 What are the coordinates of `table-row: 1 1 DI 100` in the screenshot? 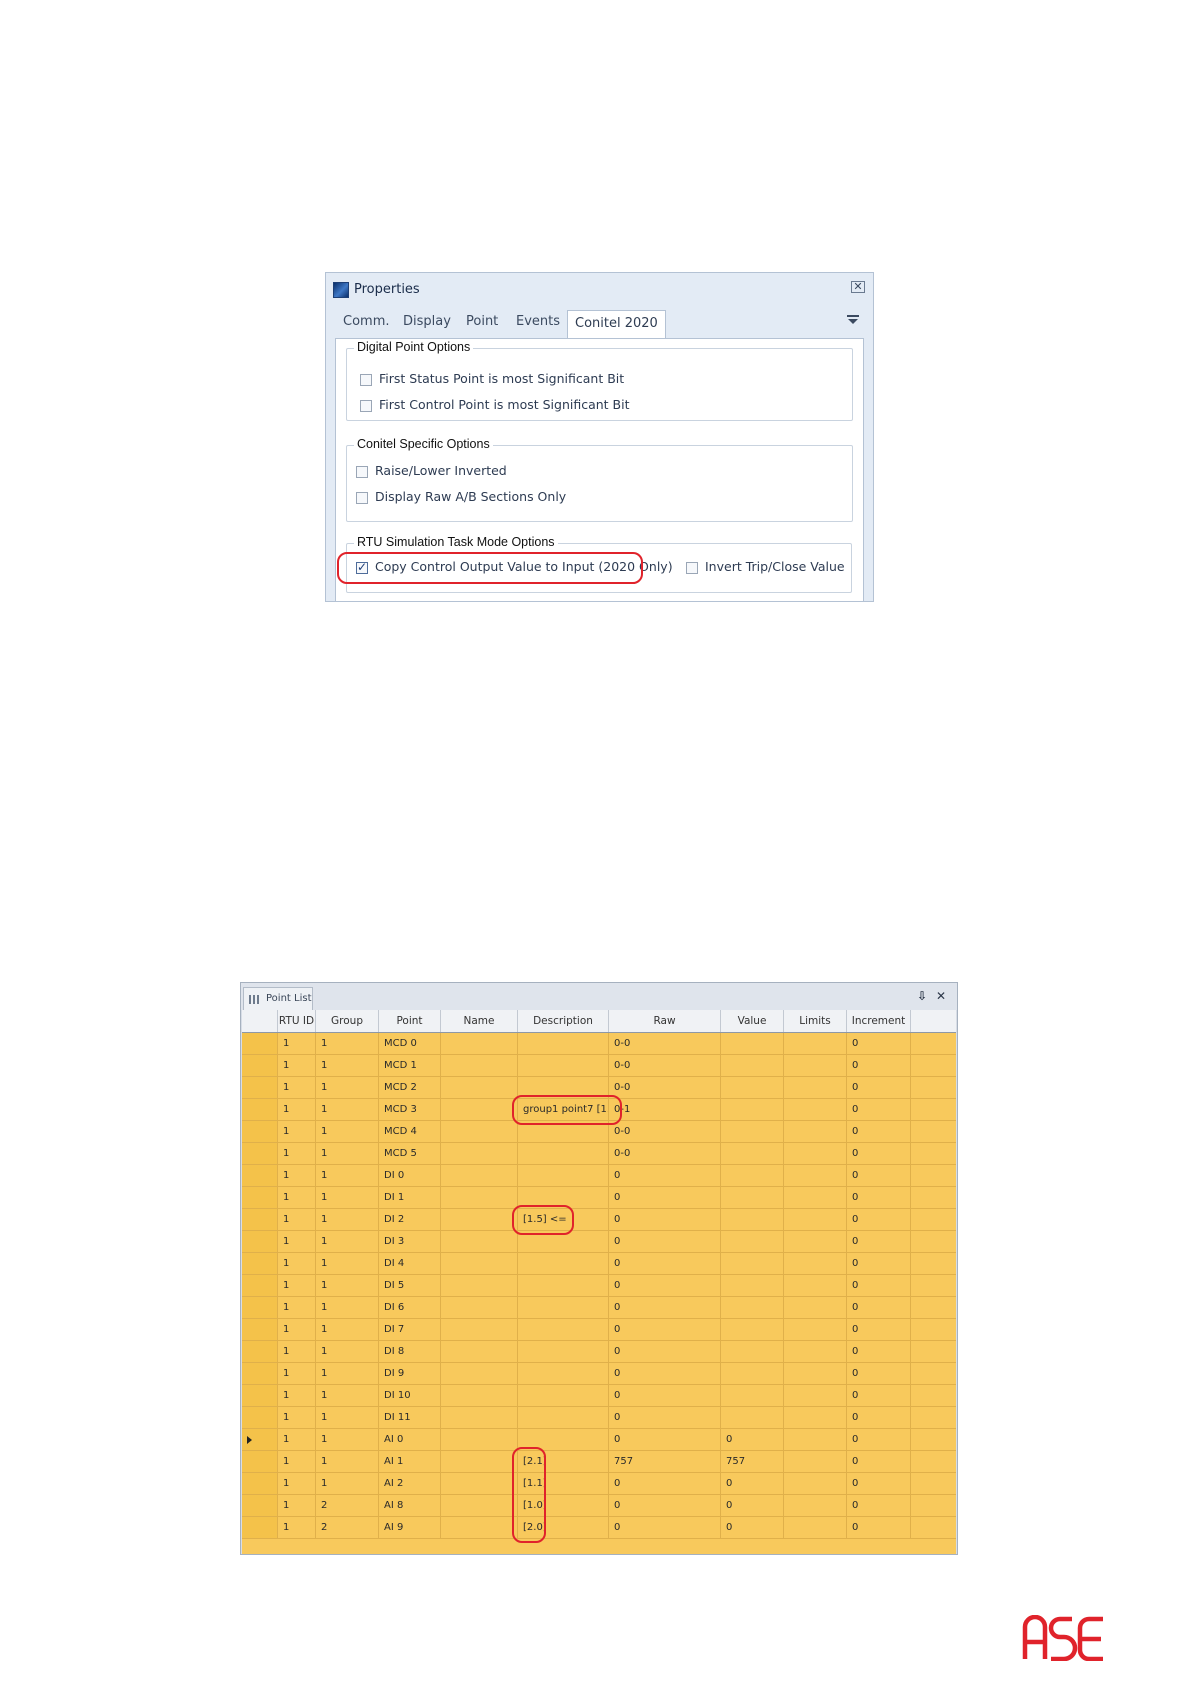 It's located at (599, 1198).